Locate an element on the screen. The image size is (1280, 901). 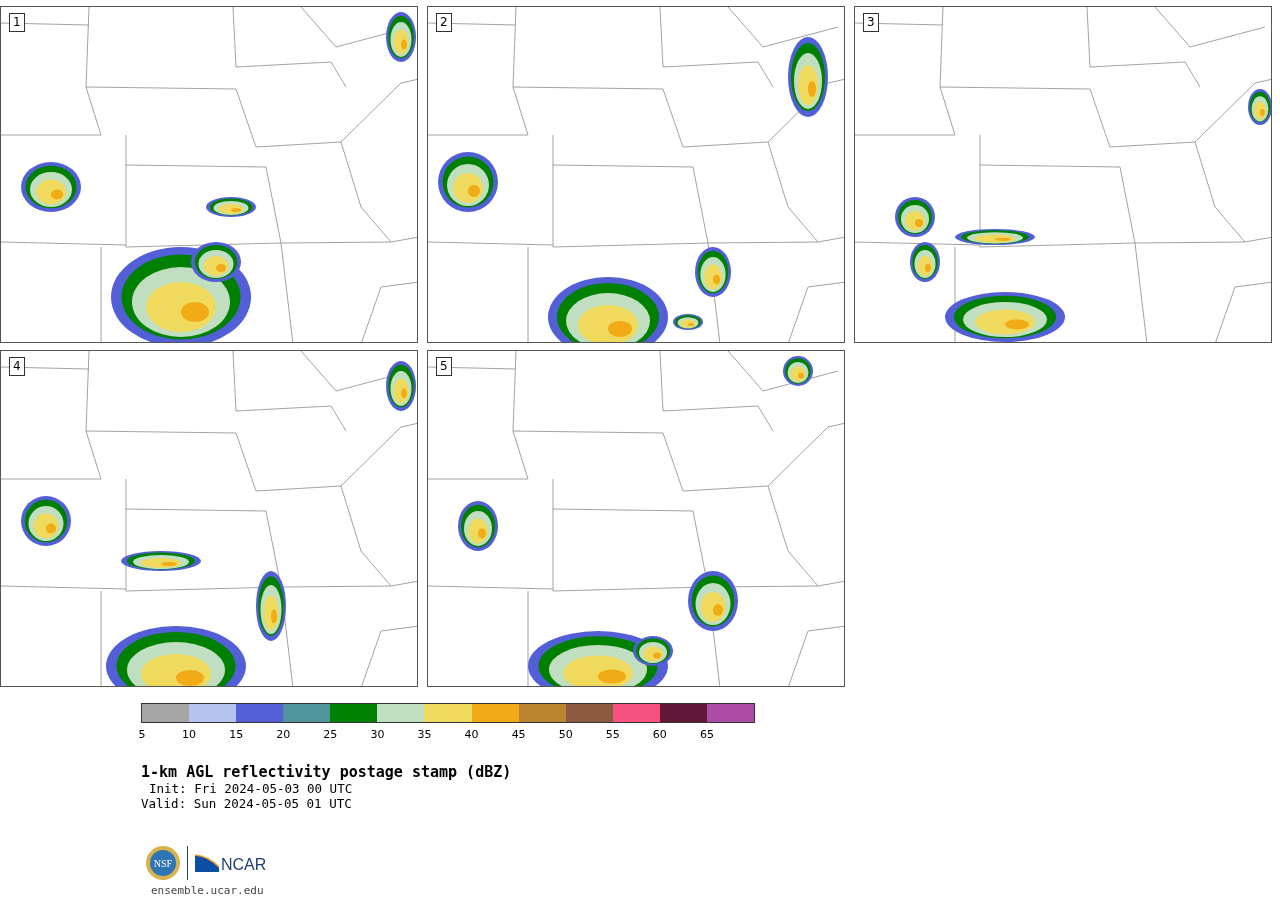
colorbar-tick-label: 55 is located at coordinates (612, 735).